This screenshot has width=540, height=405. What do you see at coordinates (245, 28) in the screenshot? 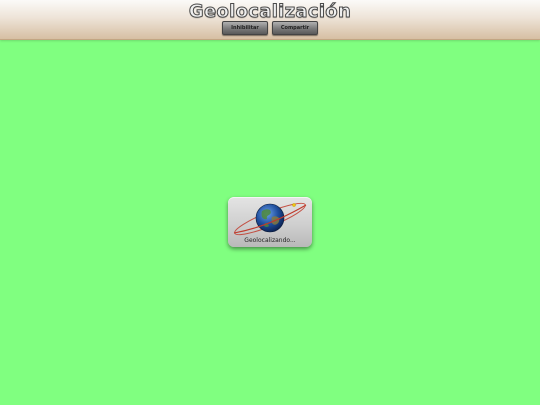
I see `inhibit-button: Inhibilitar` at bounding box center [245, 28].